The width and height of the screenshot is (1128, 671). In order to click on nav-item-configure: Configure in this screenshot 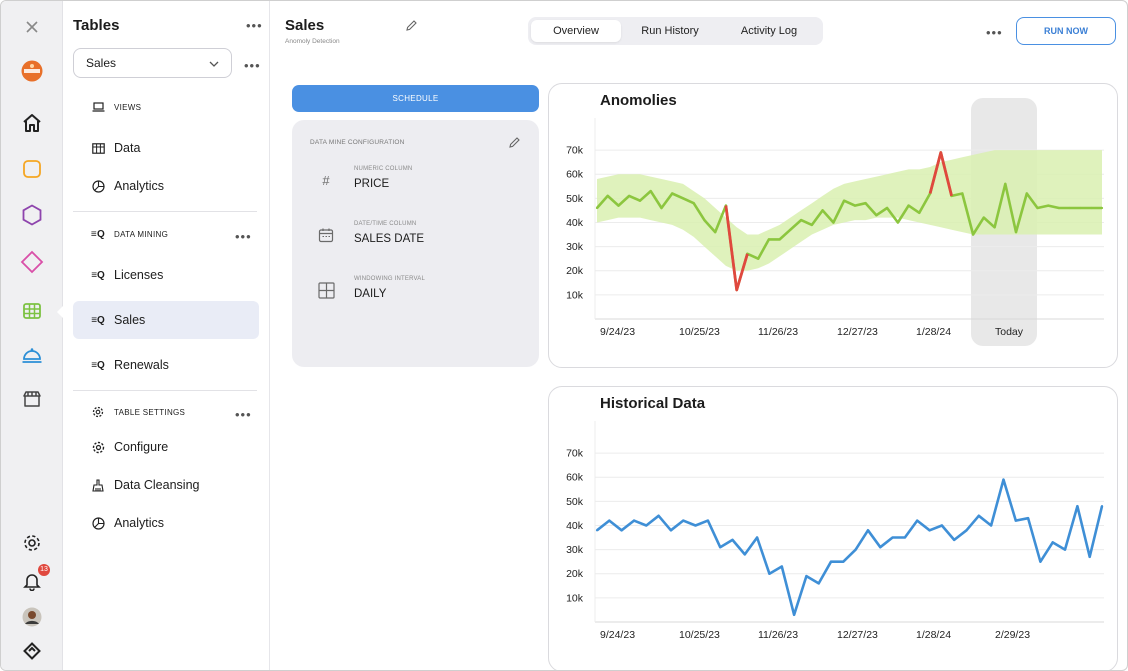, I will do `click(166, 447)`.